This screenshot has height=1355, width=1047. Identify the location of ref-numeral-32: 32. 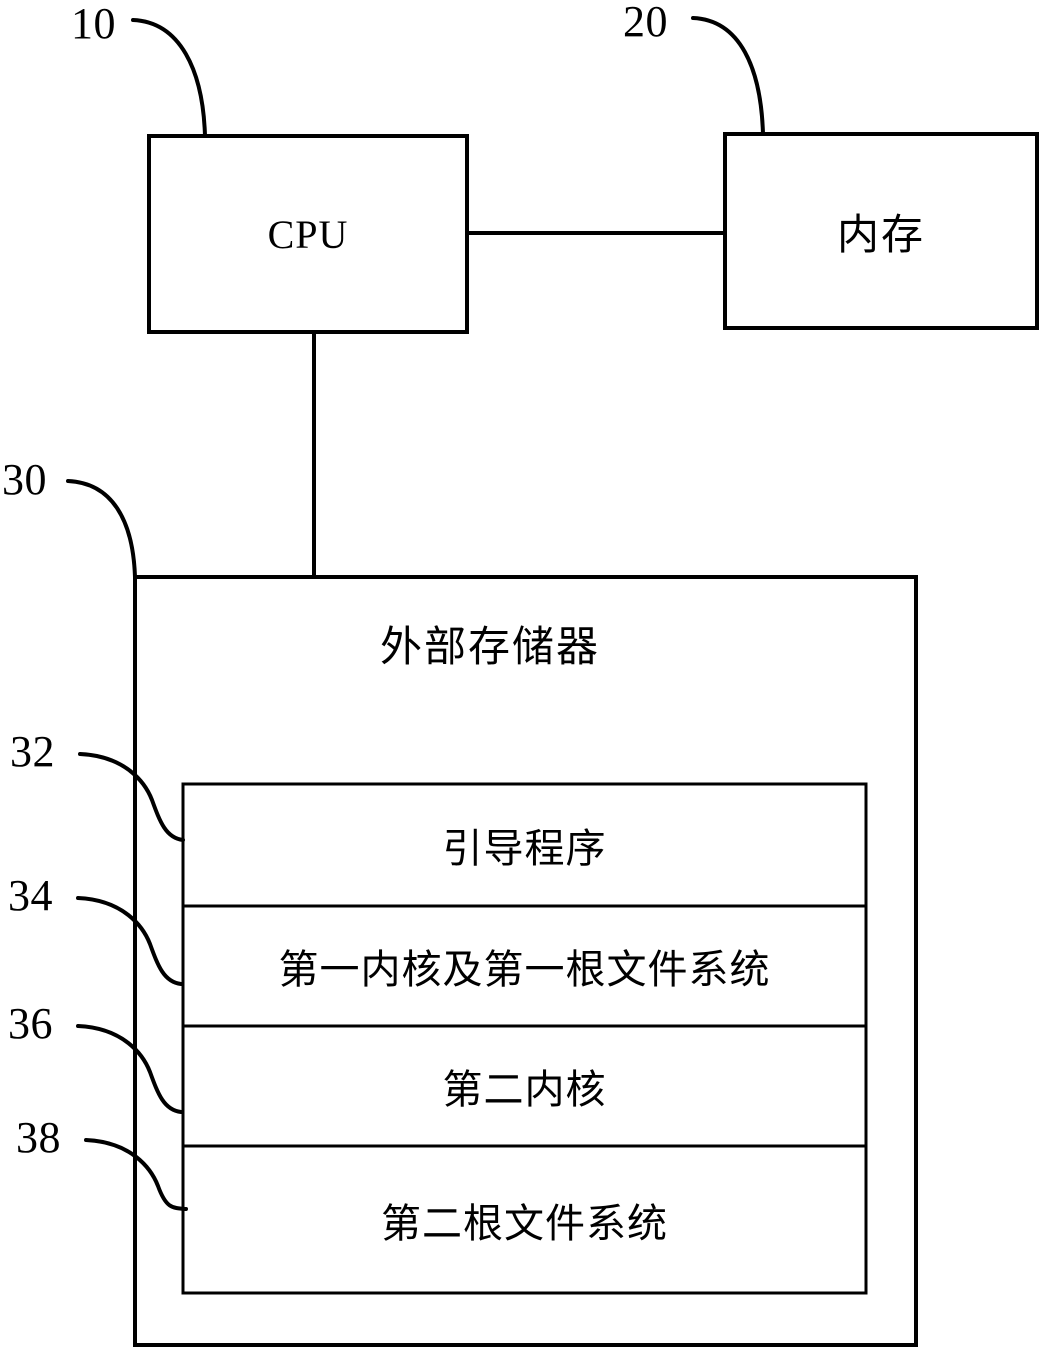
(32, 751).